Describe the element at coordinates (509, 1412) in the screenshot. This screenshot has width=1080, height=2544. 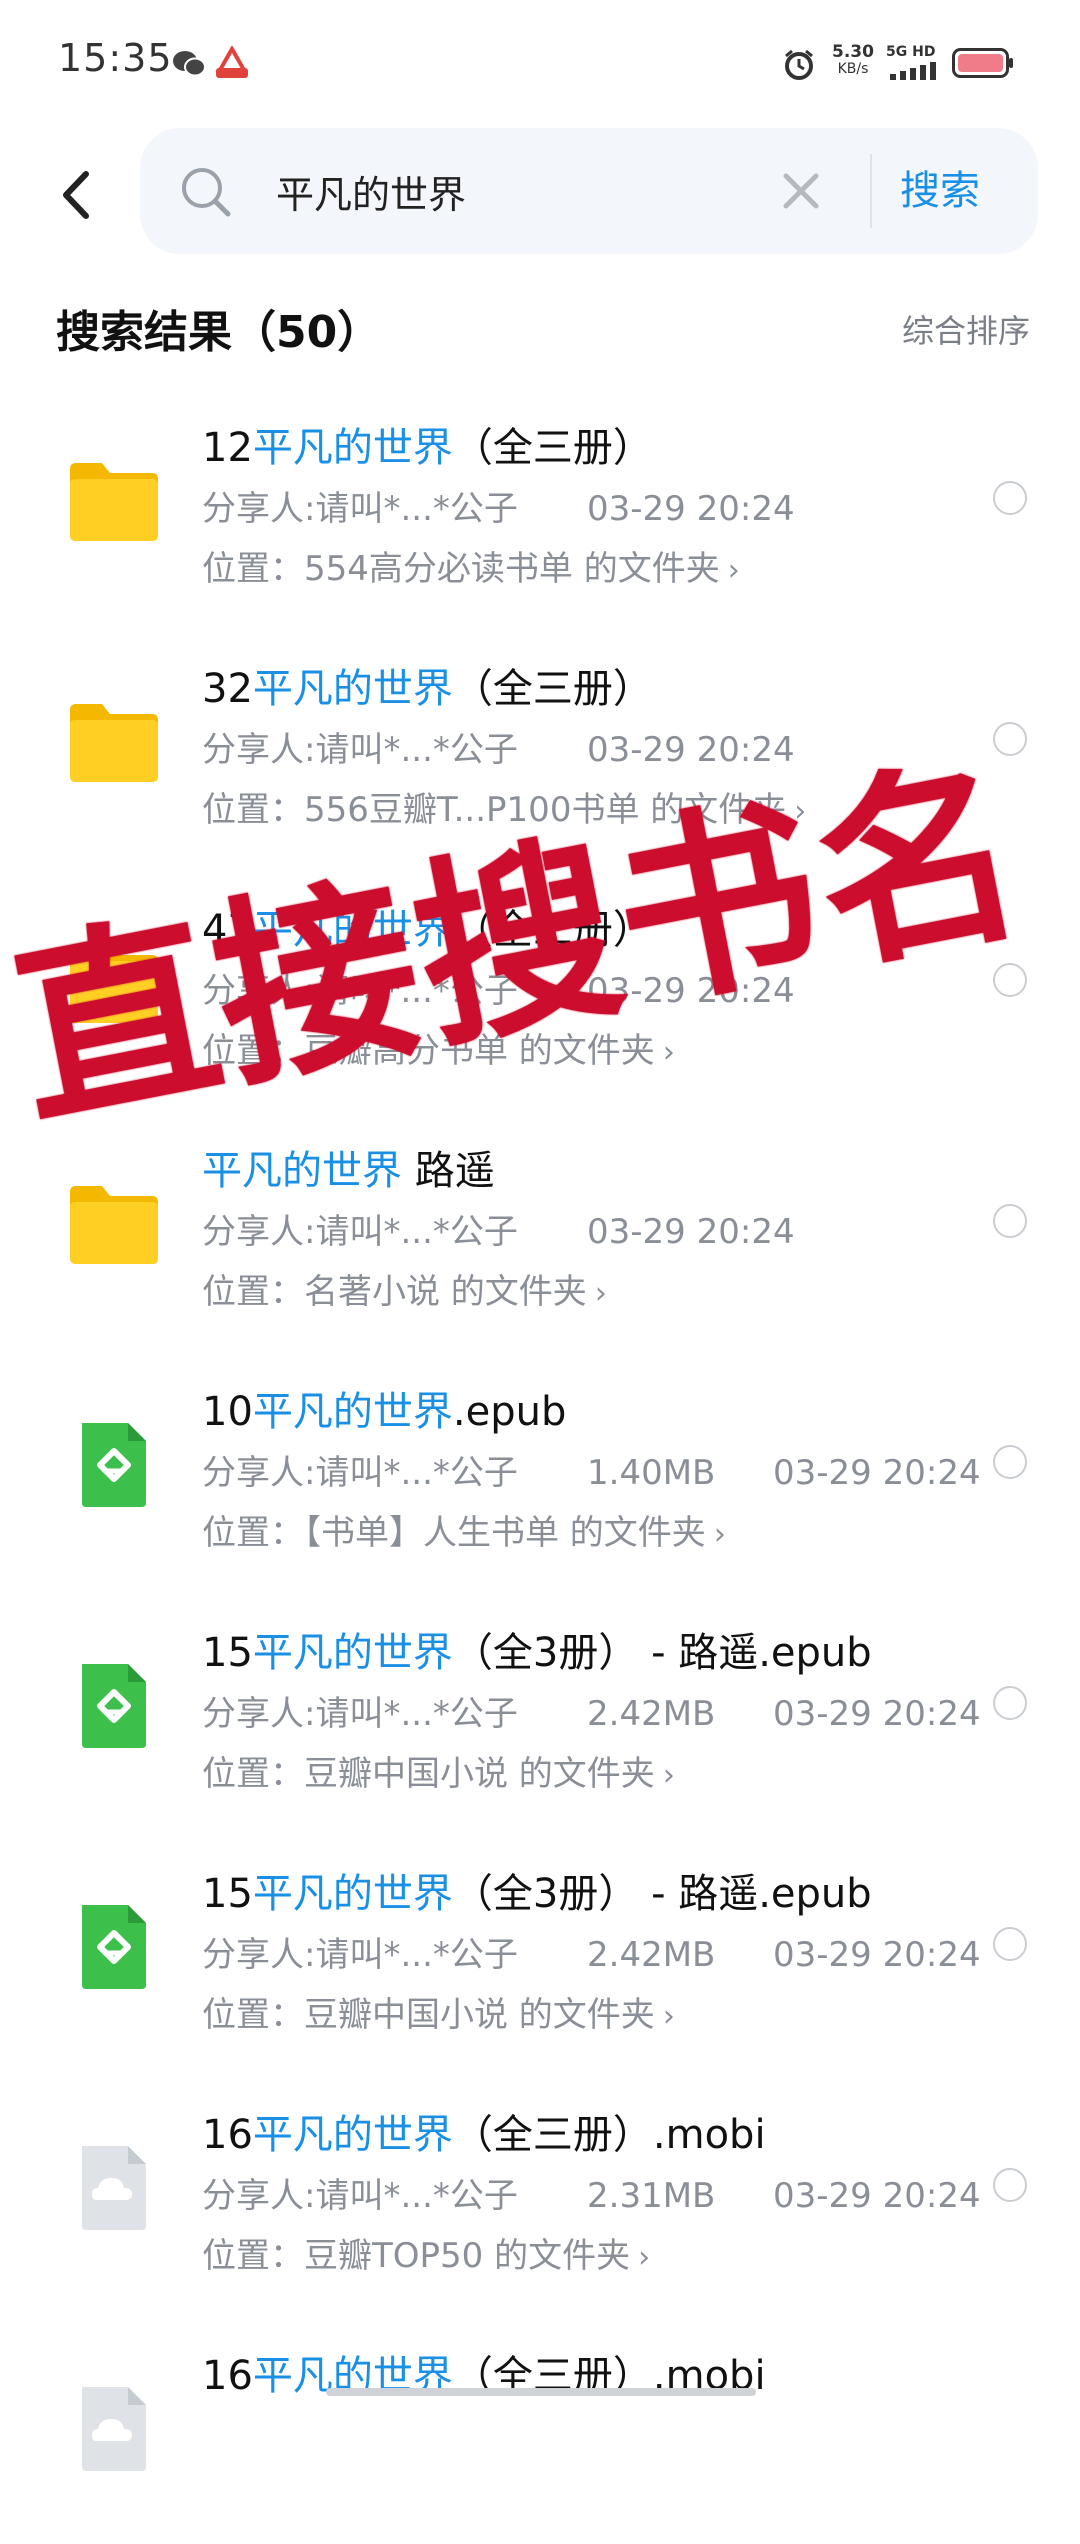
I see `item-title-suffix: .epub` at that location.